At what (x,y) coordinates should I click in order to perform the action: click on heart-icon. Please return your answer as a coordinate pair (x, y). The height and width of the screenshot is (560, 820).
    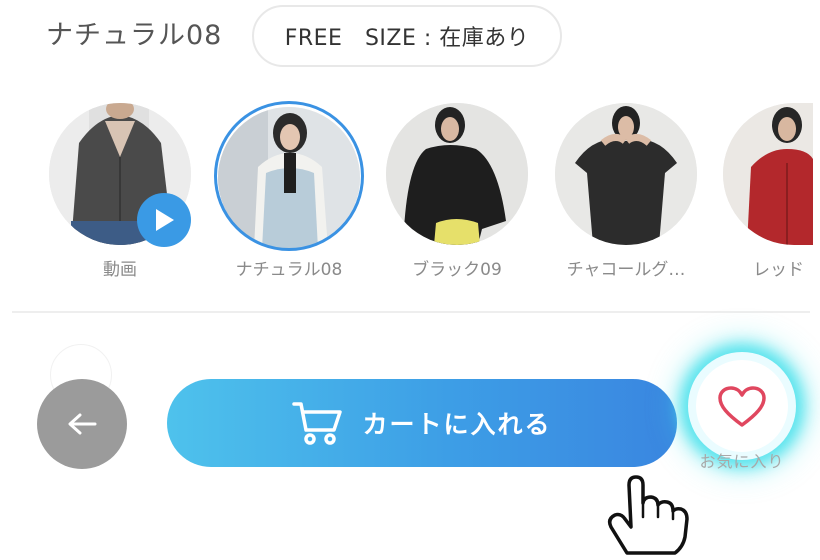
    Looking at the image, I should click on (742, 406).